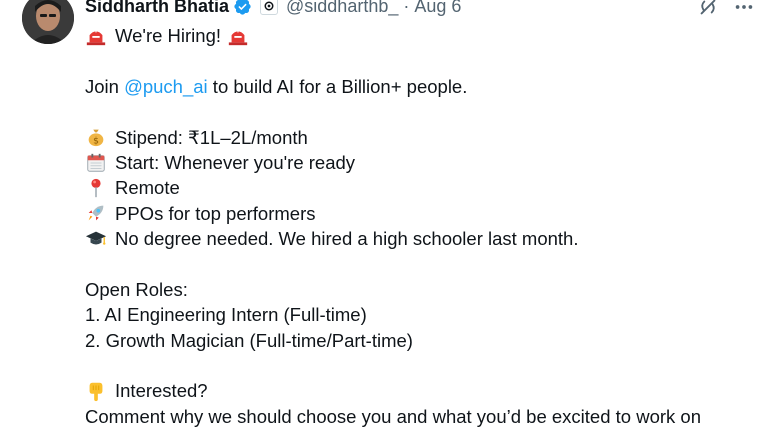 The height and width of the screenshot is (435, 773). What do you see at coordinates (215, 213) in the screenshot?
I see `perk-text: PPOs for top performers` at bounding box center [215, 213].